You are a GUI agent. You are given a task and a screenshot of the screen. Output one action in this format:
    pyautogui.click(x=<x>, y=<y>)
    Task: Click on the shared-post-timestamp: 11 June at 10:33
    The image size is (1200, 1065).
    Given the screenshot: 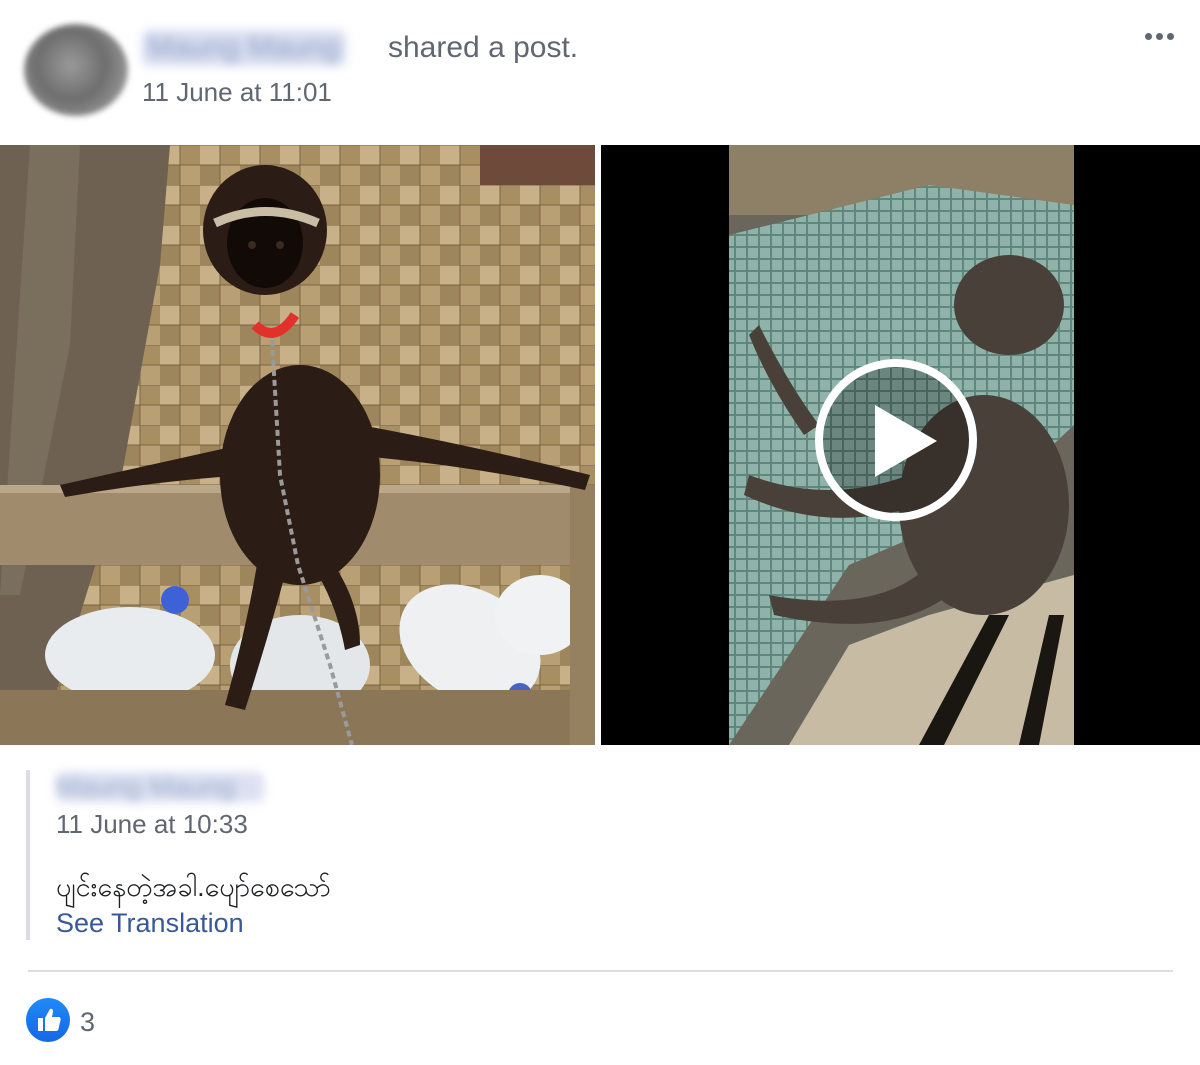 What is the action you would take?
    pyautogui.click(x=152, y=824)
    